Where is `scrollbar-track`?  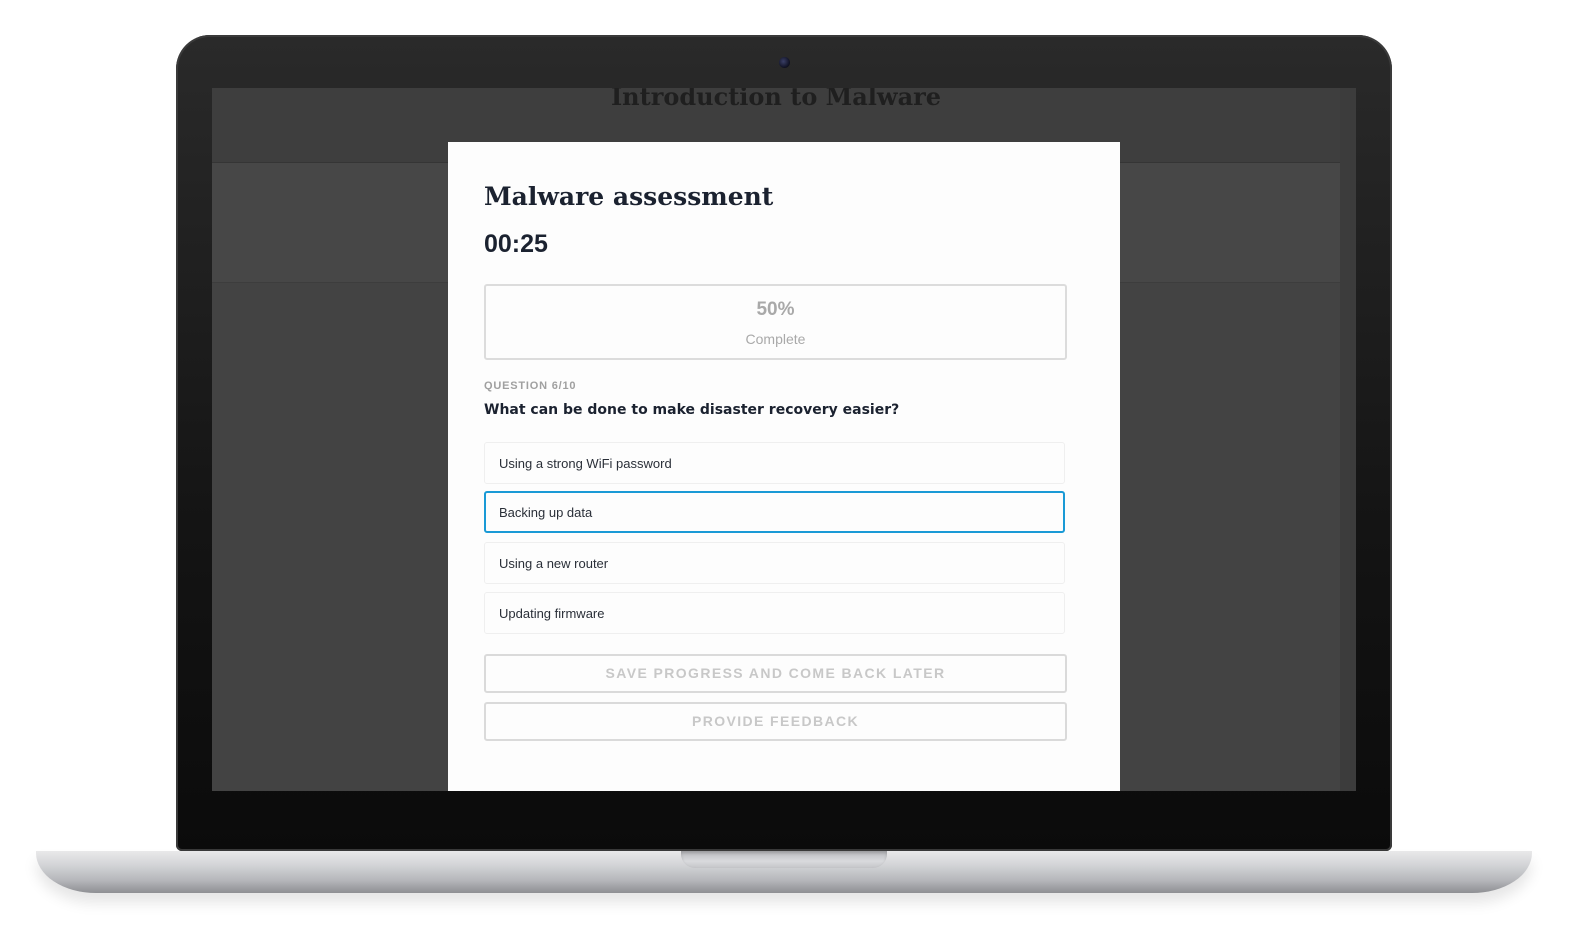 scrollbar-track is located at coordinates (1348, 439).